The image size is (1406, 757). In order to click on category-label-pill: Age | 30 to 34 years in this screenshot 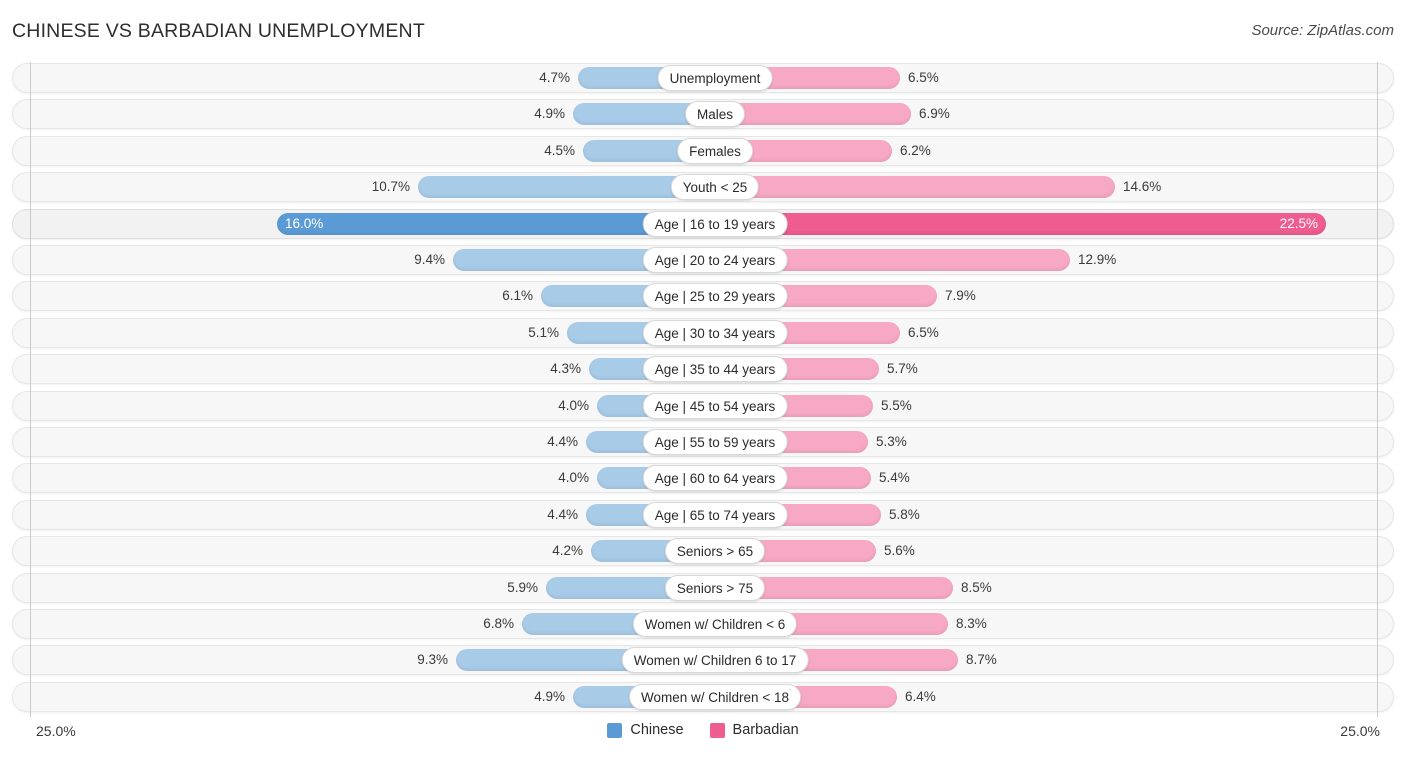, I will do `click(715, 332)`.